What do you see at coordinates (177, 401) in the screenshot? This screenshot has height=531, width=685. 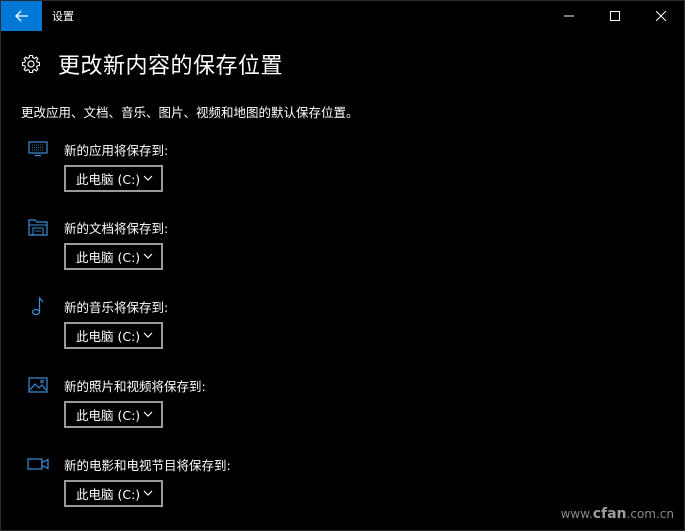 I see `section-pictures: 新的照片和视频将保存到: 此电脑 (C:)` at bounding box center [177, 401].